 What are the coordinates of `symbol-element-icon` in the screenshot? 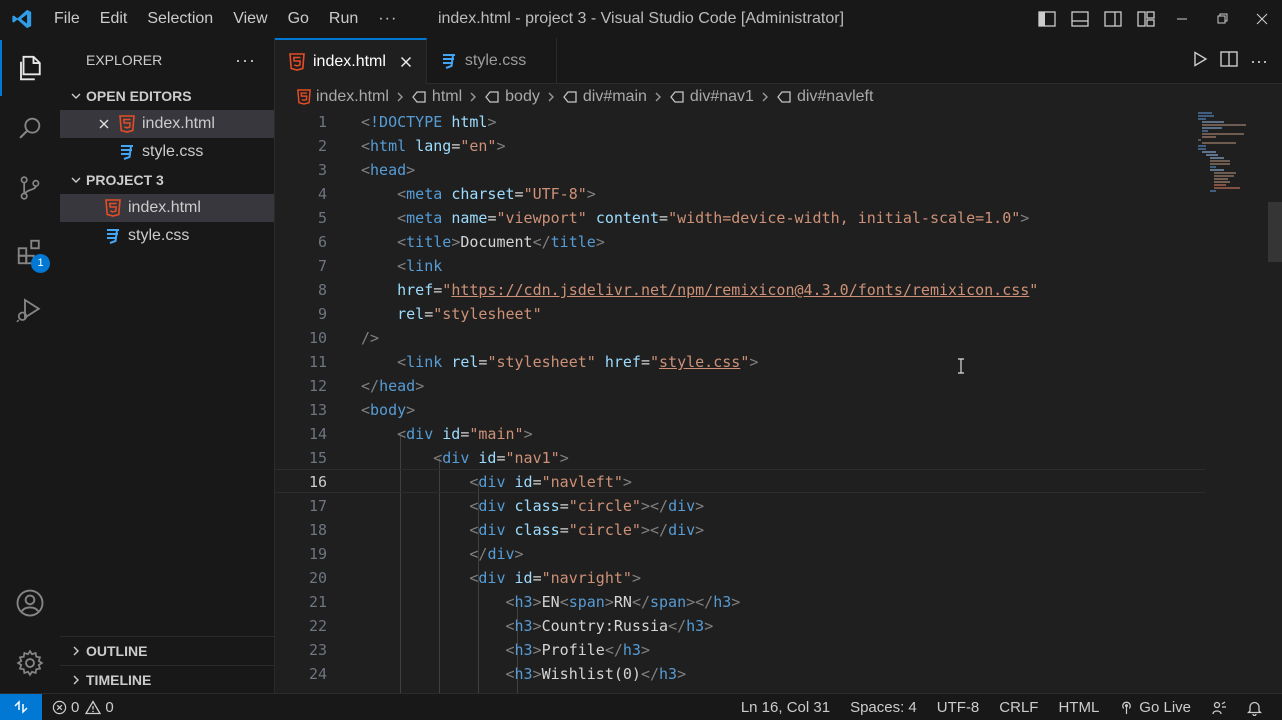 It's located at (570, 97).